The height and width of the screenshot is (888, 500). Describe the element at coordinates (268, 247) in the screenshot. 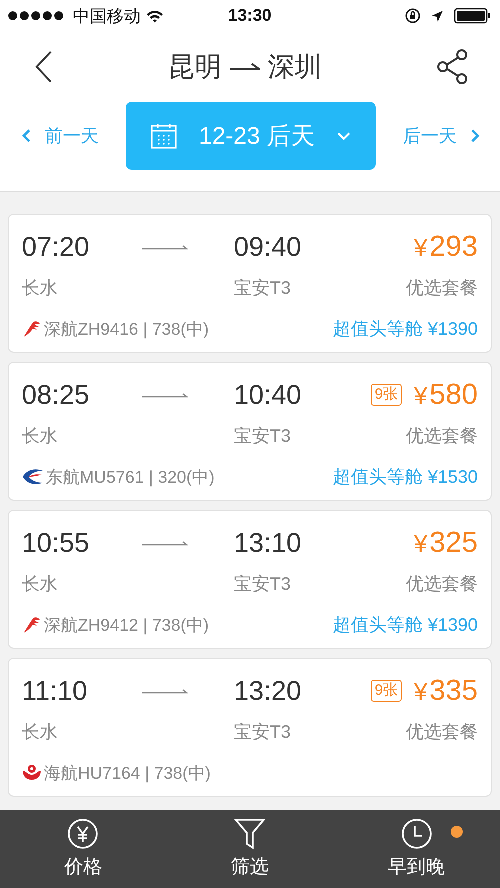

I see `arrival-time: 09:40` at that location.